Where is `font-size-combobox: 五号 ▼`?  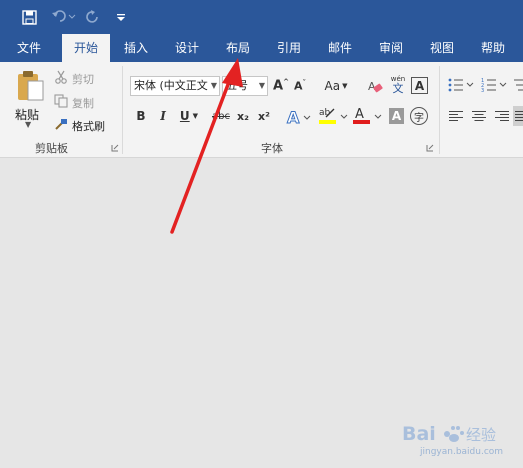 font-size-combobox: 五号 ▼ is located at coordinates (245, 86).